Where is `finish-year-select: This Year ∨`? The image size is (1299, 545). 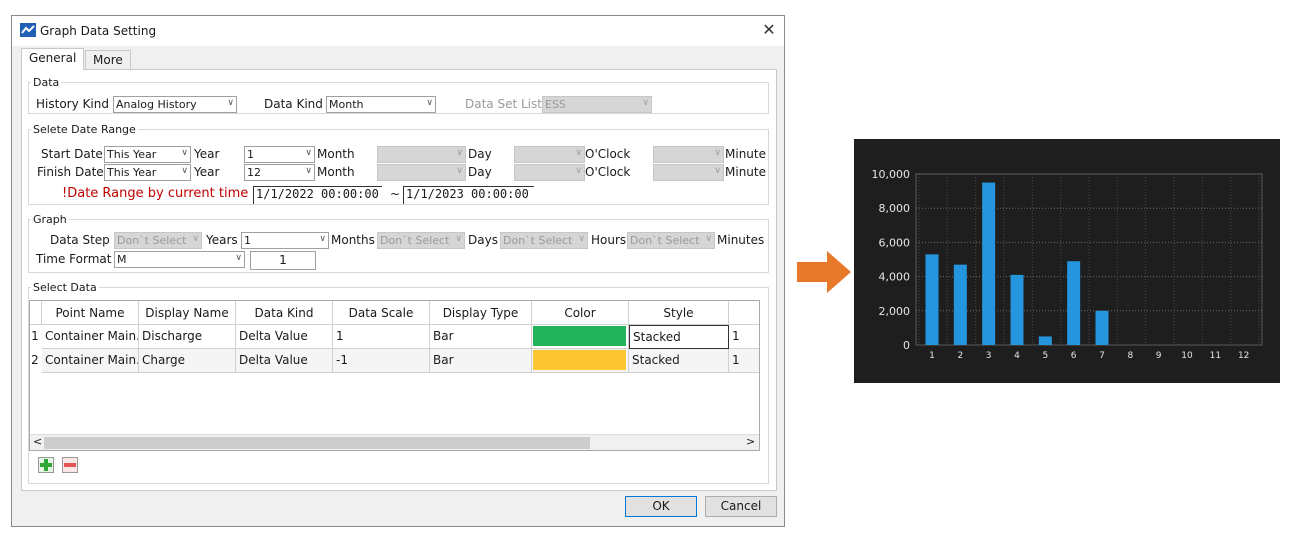
finish-year-select: This Year ∨ is located at coordinates (147, 172).